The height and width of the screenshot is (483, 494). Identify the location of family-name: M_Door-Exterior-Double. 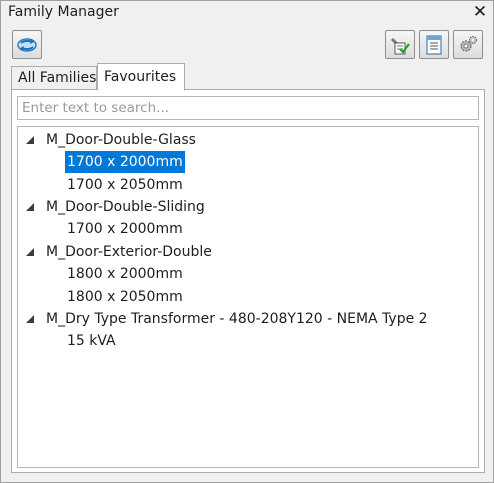
(129, 252).